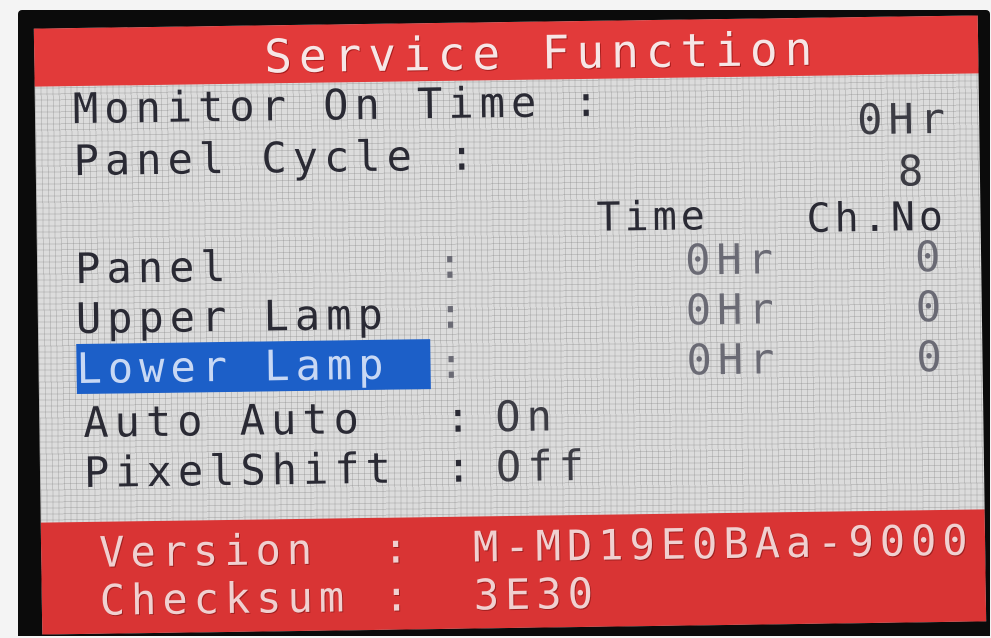 The width and height of the screenshot is (991, 638). I want to click on checksum-value: 3E30, so click(536, 594).